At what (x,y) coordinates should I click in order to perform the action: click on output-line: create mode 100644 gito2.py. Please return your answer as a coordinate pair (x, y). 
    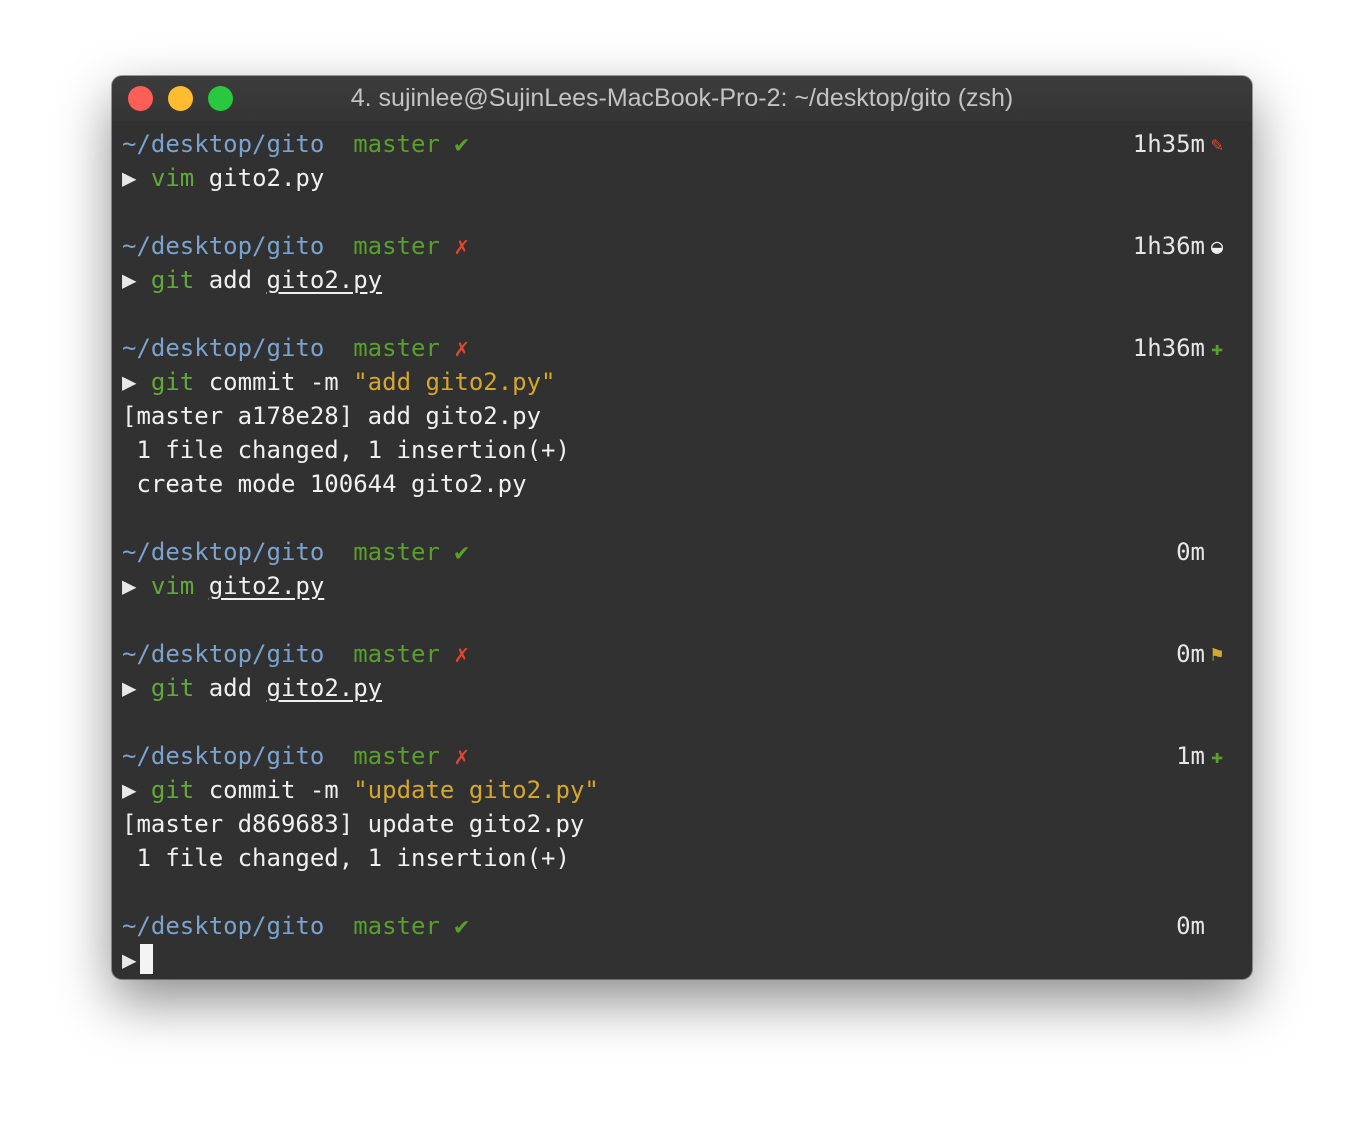
    Looking at the image, I should click on (324, 484).